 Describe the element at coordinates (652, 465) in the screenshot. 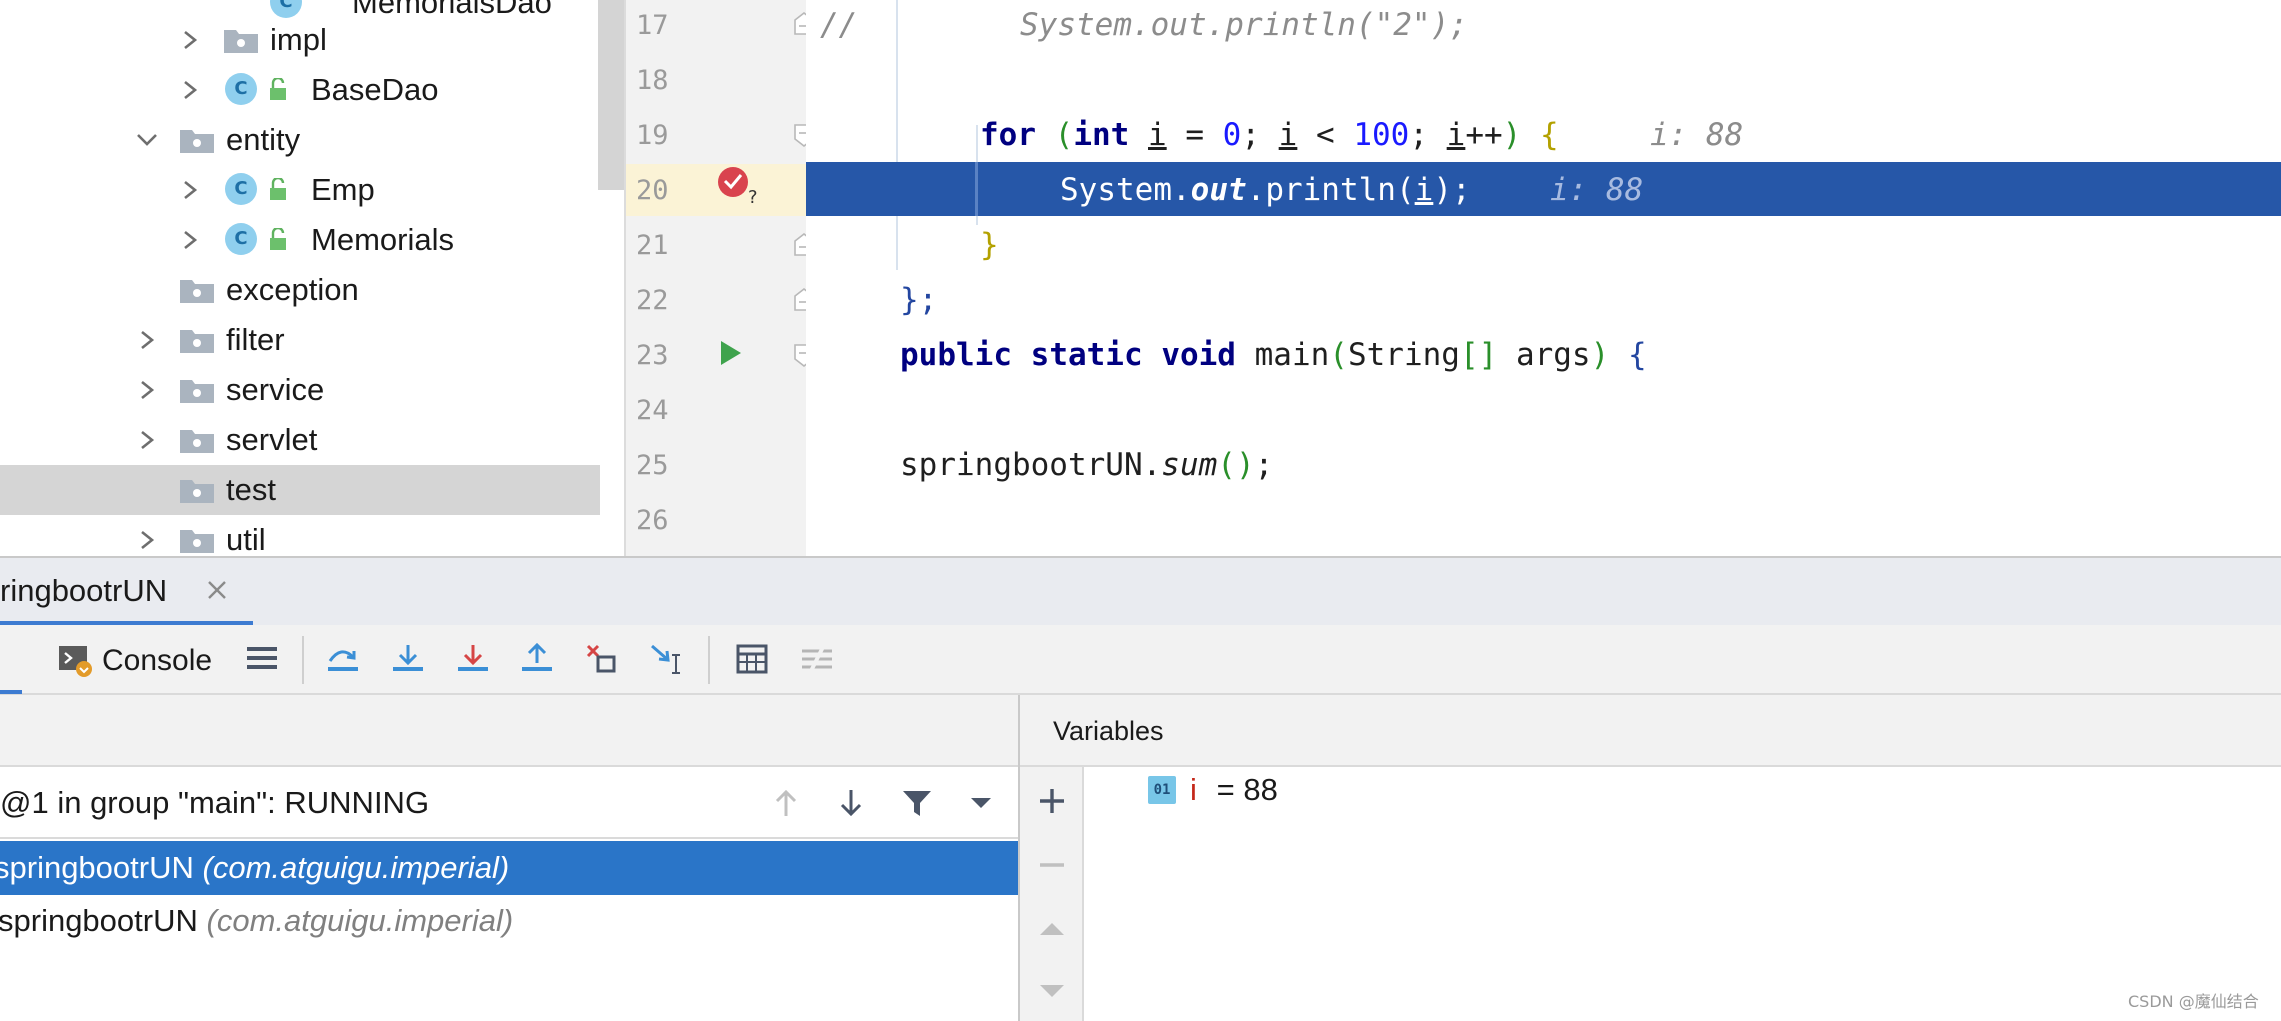

I see `line-number: 25` at that location.